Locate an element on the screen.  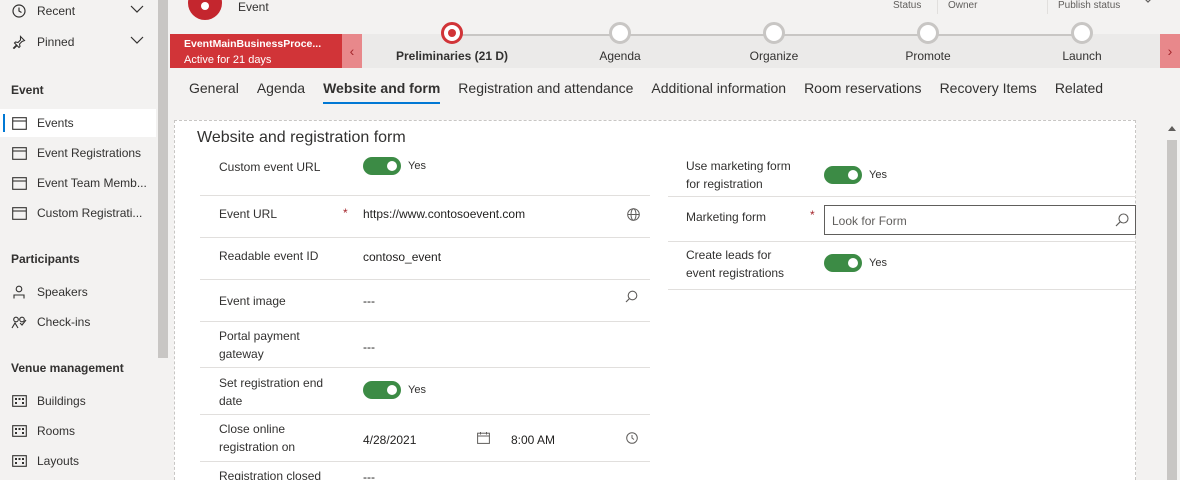
field-marketing-form: Marketing form * Look for Form is located at coordinates (902, 222).